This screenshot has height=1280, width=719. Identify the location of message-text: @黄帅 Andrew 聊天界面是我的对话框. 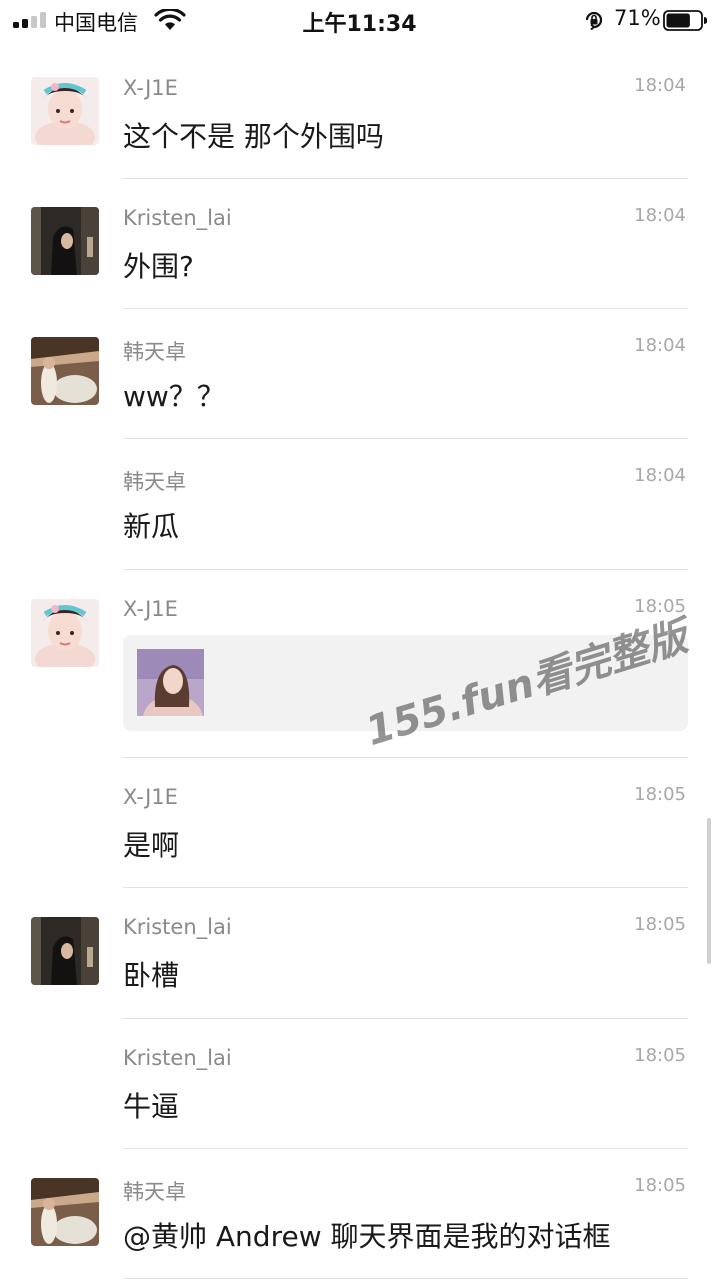
(367, 1235).